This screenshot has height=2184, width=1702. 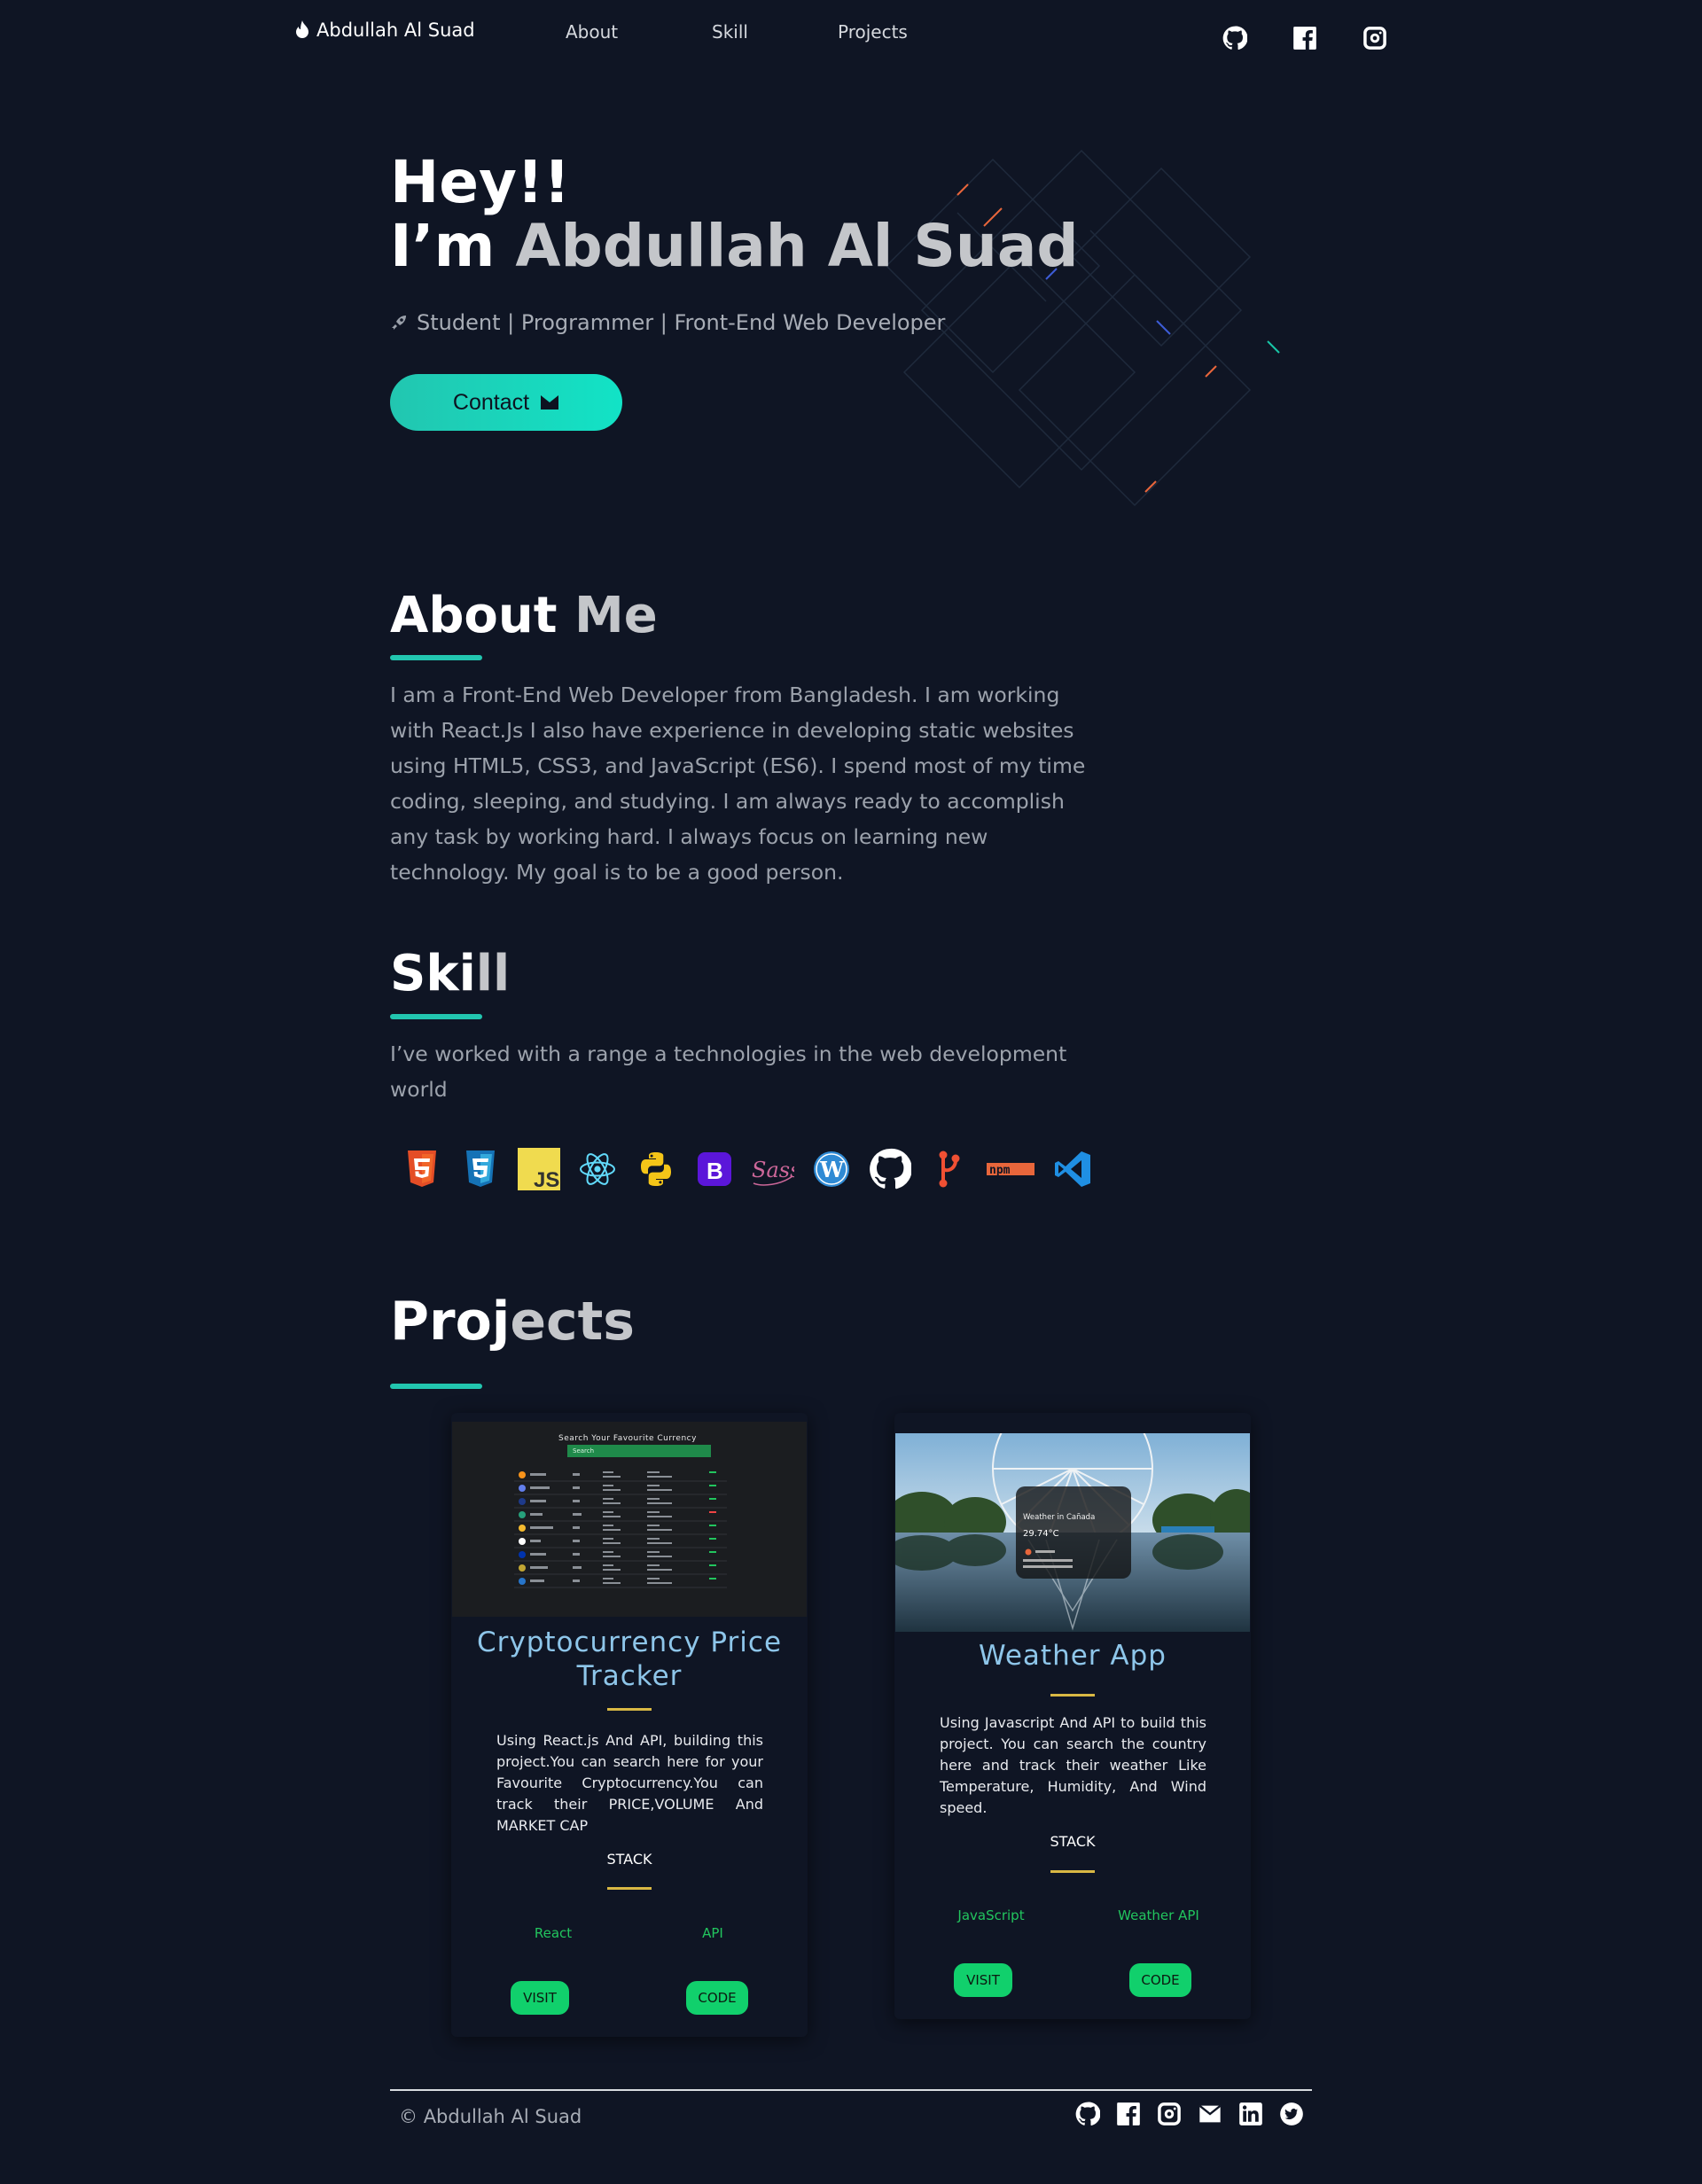 I want to click on footer-name: Abdullah Al Suad, so click(x=502, y=2116).